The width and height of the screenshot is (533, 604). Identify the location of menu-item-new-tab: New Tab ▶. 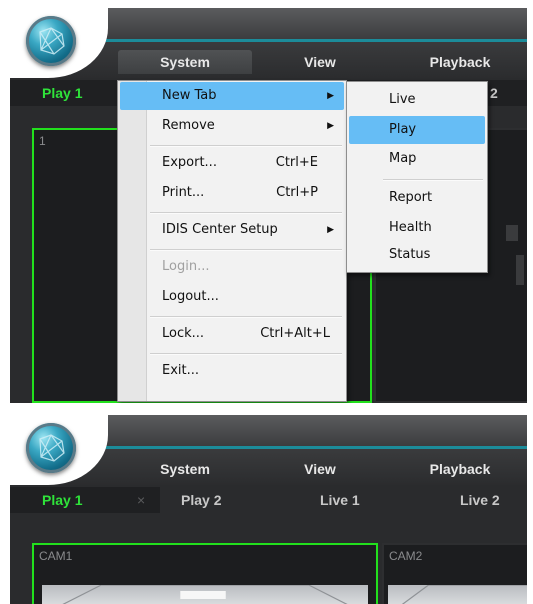
(232, 96).